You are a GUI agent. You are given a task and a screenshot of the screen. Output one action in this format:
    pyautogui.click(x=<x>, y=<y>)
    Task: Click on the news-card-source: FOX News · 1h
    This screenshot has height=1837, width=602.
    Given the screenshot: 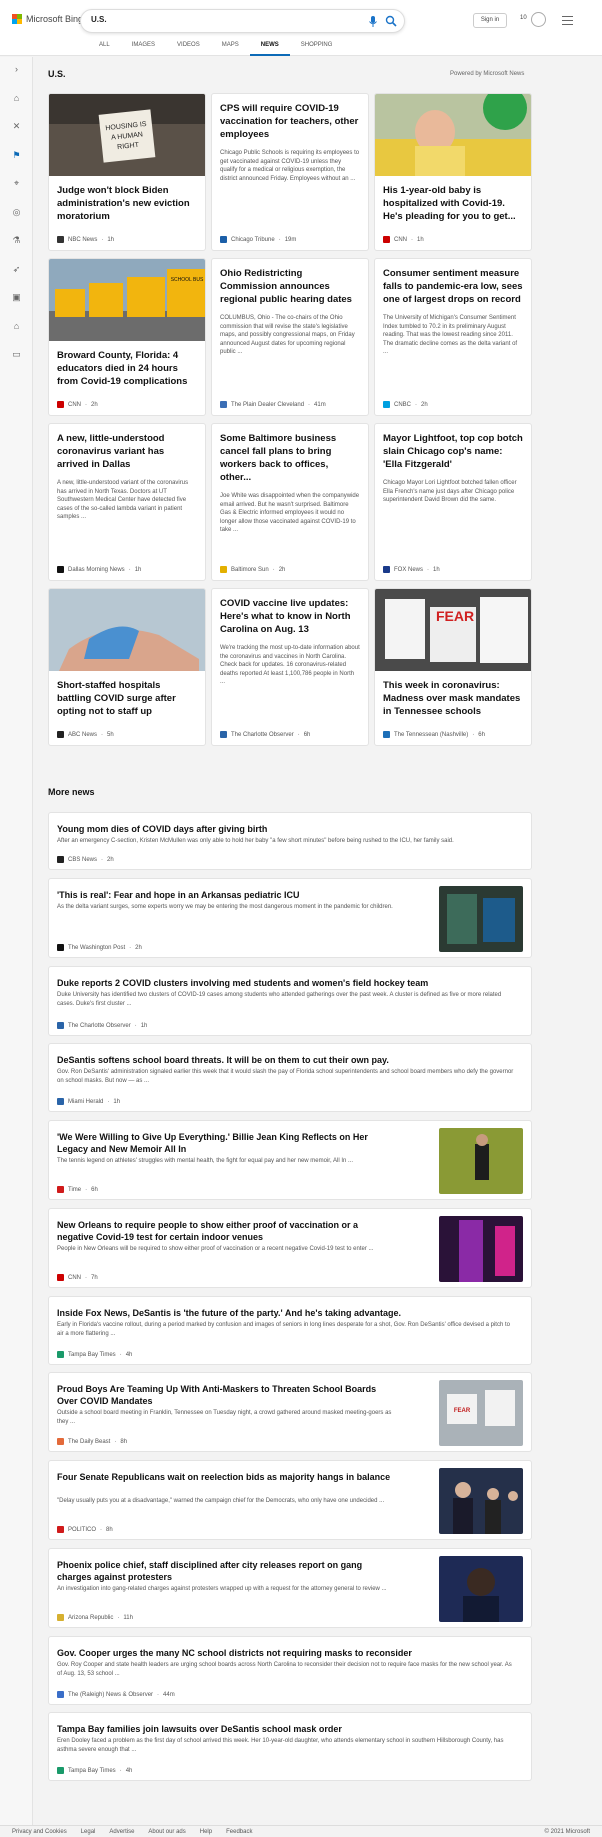 What is the action you would take?
    pyautogui.click(x=411, y=569)
    